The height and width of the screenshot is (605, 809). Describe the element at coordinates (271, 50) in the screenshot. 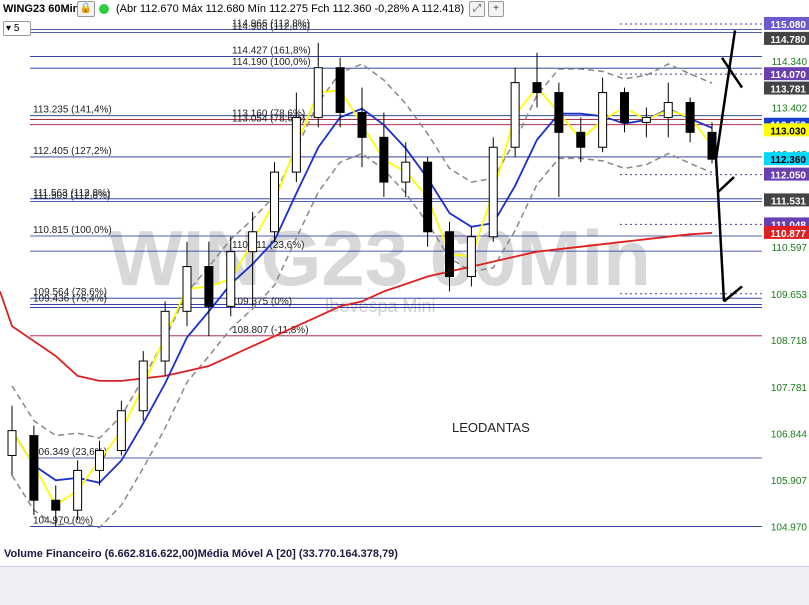

I see `fibo-label: 114.427 (161,8%)` at that location.